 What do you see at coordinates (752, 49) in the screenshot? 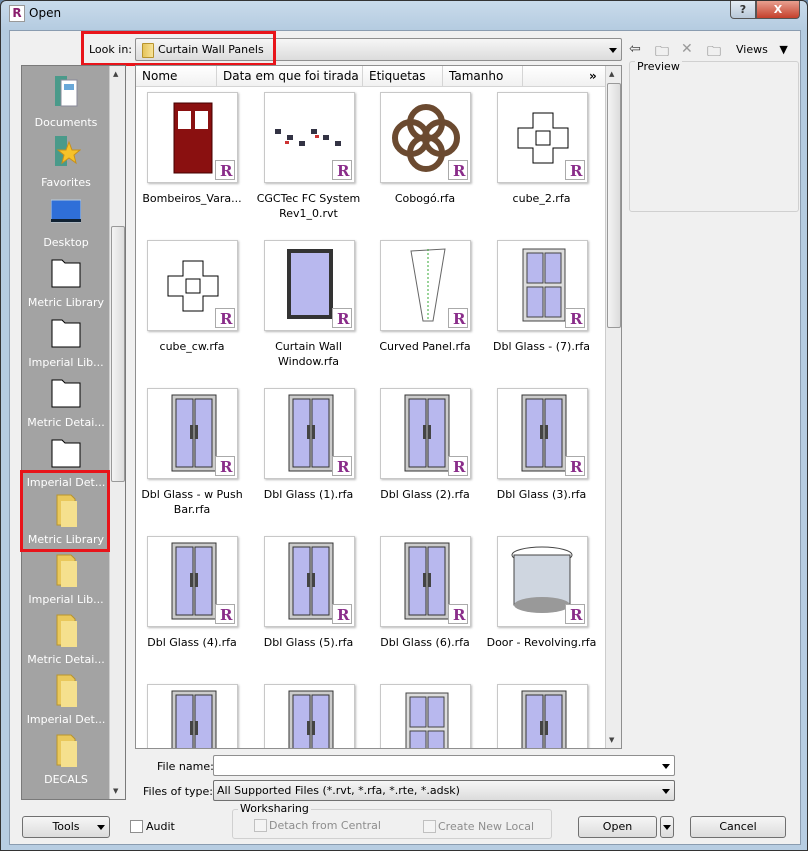
I see `views-label: Views` at bounding box center [752, 49].